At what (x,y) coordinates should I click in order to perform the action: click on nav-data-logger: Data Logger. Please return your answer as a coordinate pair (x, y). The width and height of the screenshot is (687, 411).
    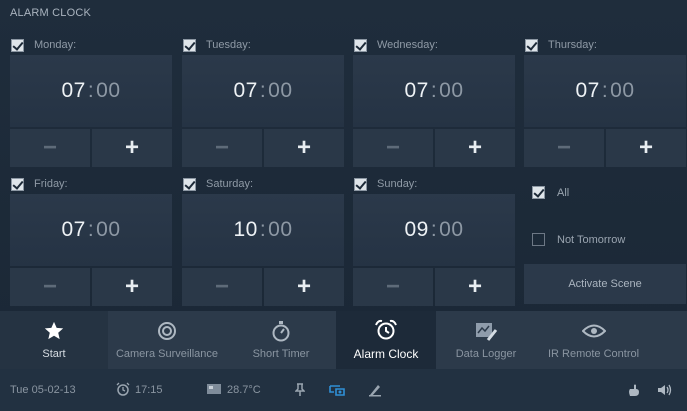
    Looking at the image, I should click on (486, 340).